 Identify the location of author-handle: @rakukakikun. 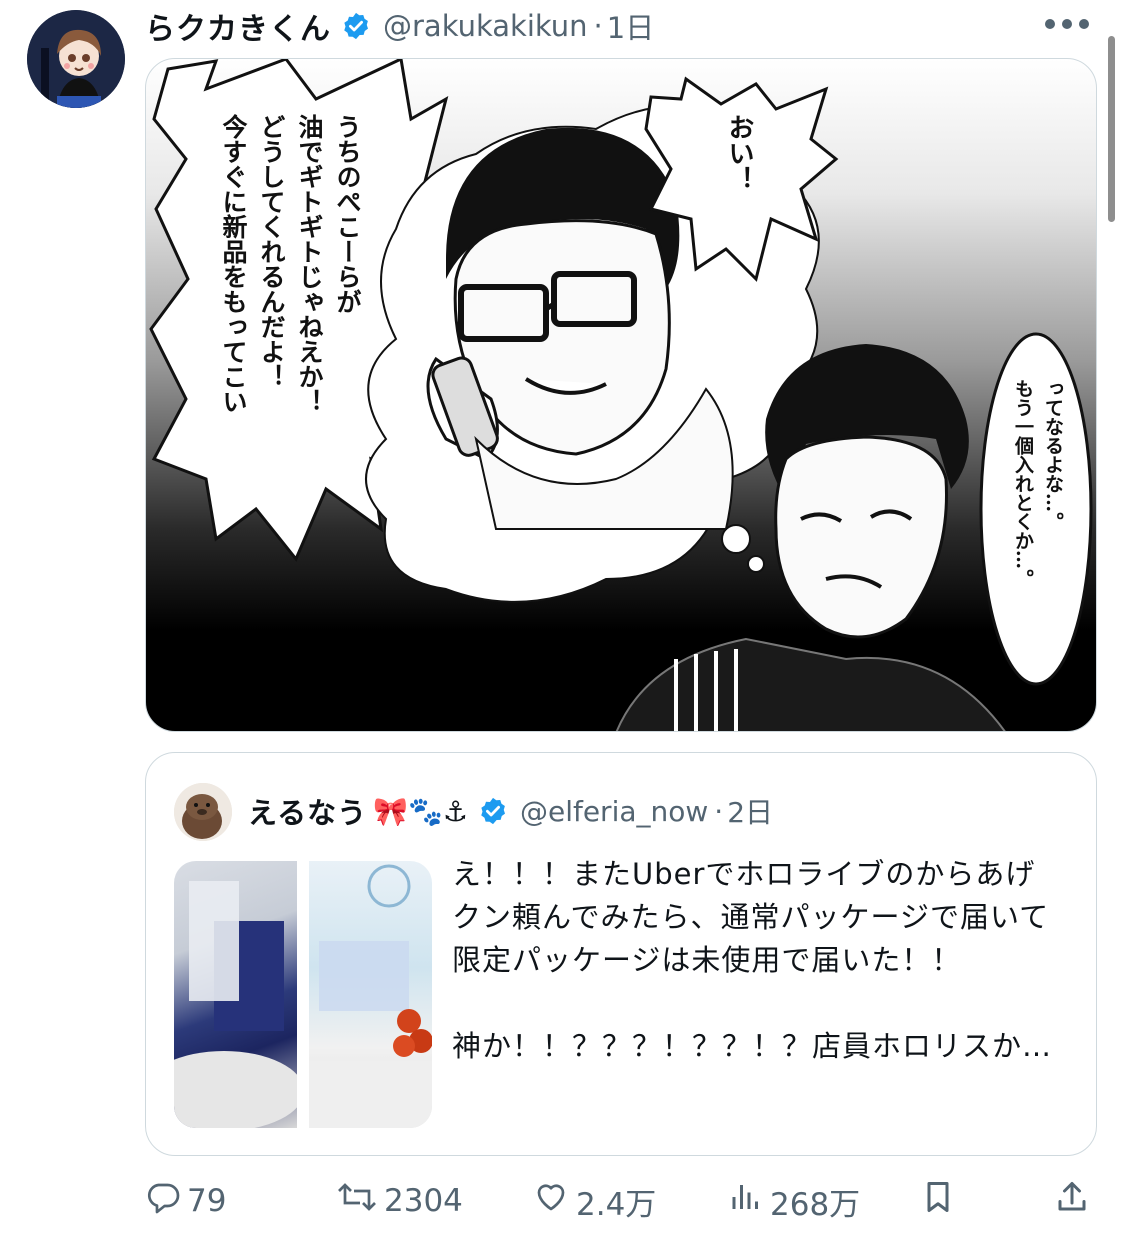
(485, 26).